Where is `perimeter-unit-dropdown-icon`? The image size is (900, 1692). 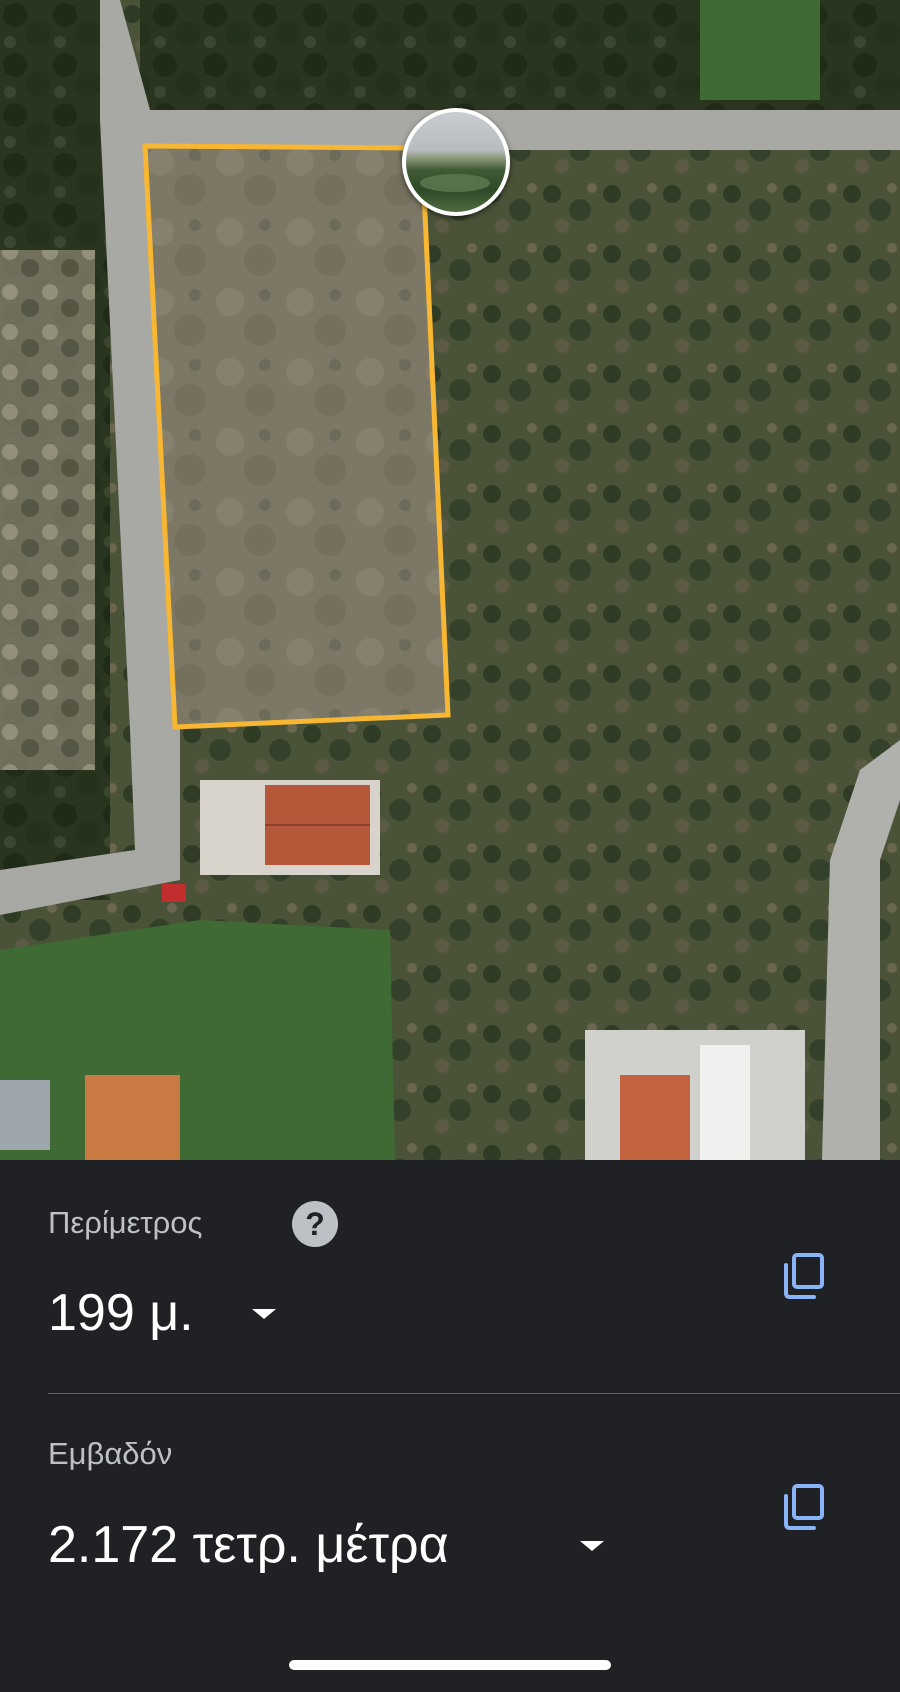
perimeter-unit-dropdown-icon is located at coordinates (264, 1314).